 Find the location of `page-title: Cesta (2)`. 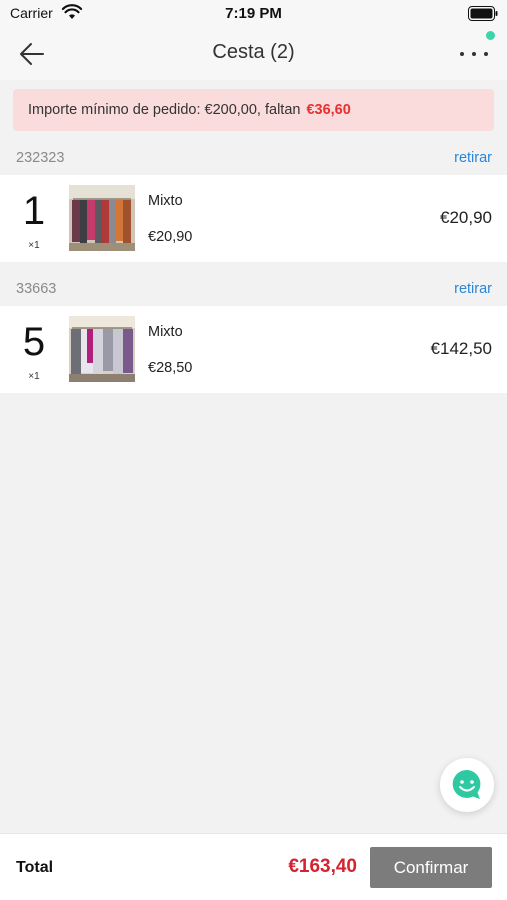

page-title: Cesta (2) is located at coordinates (253, 52).